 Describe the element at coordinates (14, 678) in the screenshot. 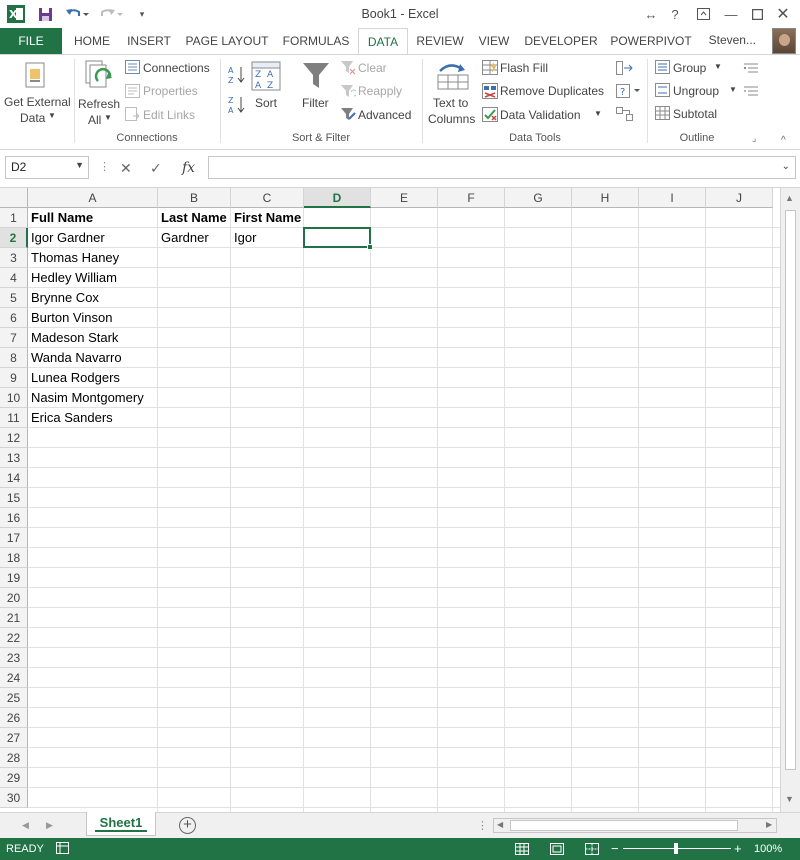

I see `row-header-24: 24` at that location.